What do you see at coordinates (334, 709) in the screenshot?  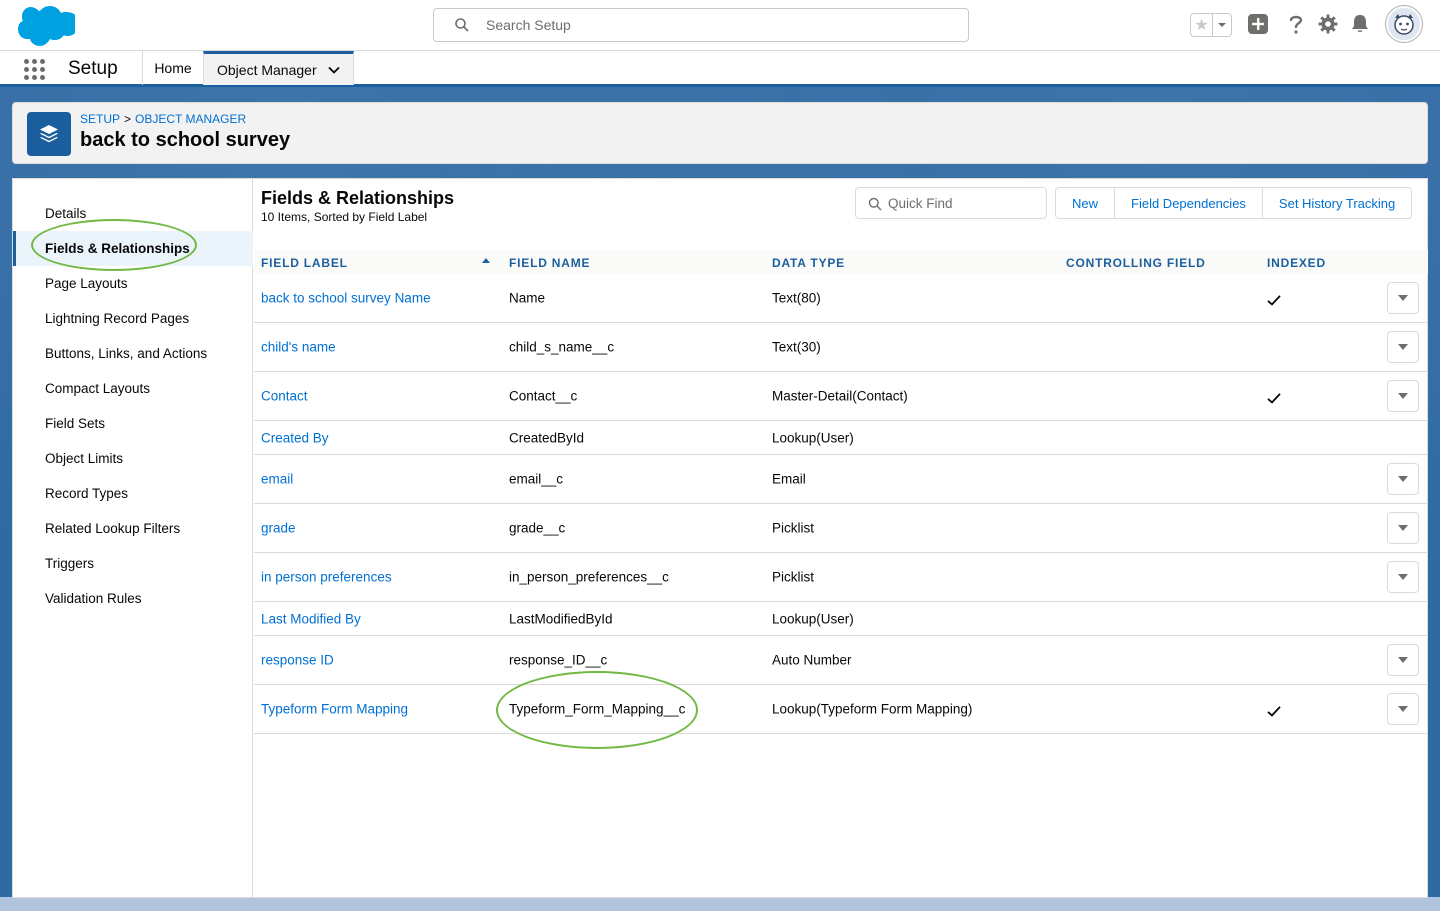 I see `field-label-link: Typeform Form Mapping` at bounding box center [334, 709].